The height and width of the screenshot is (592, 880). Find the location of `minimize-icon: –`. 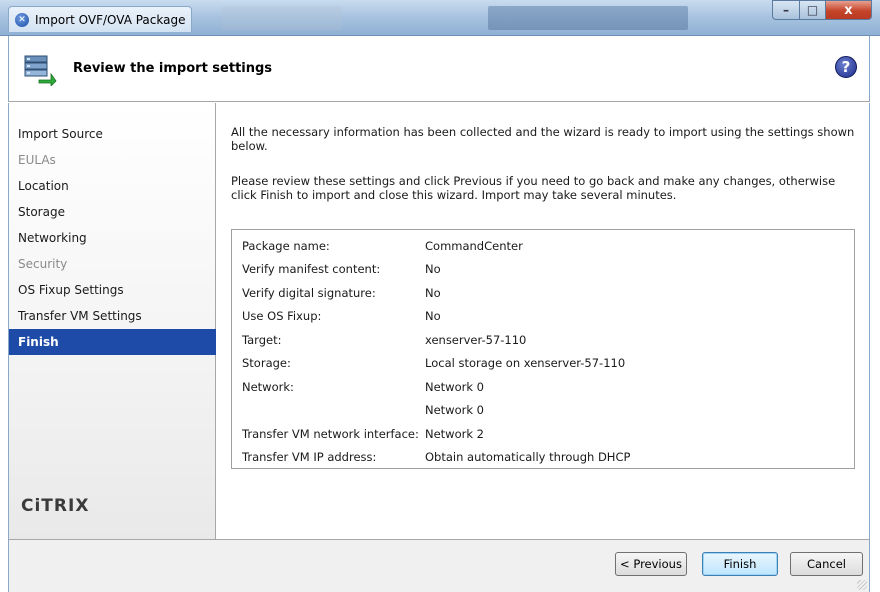

minimize-icon: – is located at coordinates (786, 10).